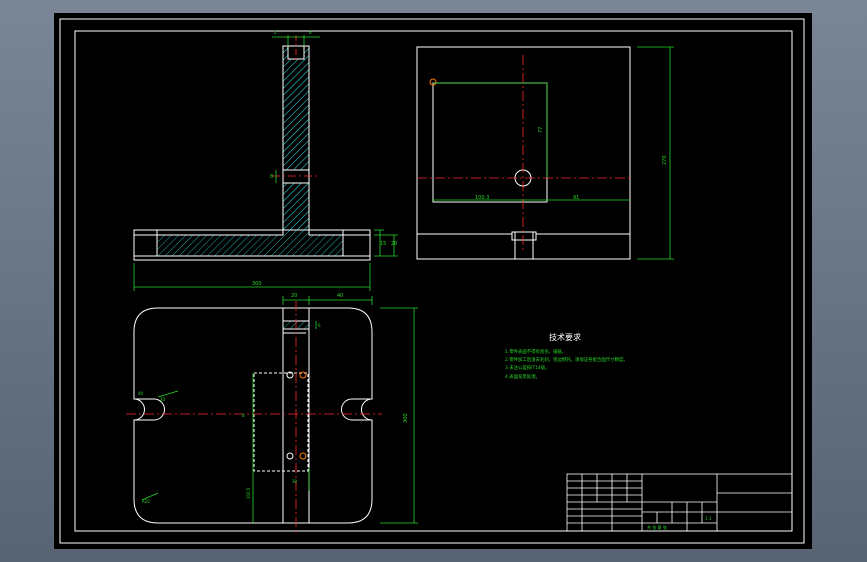  Describe the element at coordinates (248, 493) in the screenshot. I see `dim-plan-f: 100.5` at that location.